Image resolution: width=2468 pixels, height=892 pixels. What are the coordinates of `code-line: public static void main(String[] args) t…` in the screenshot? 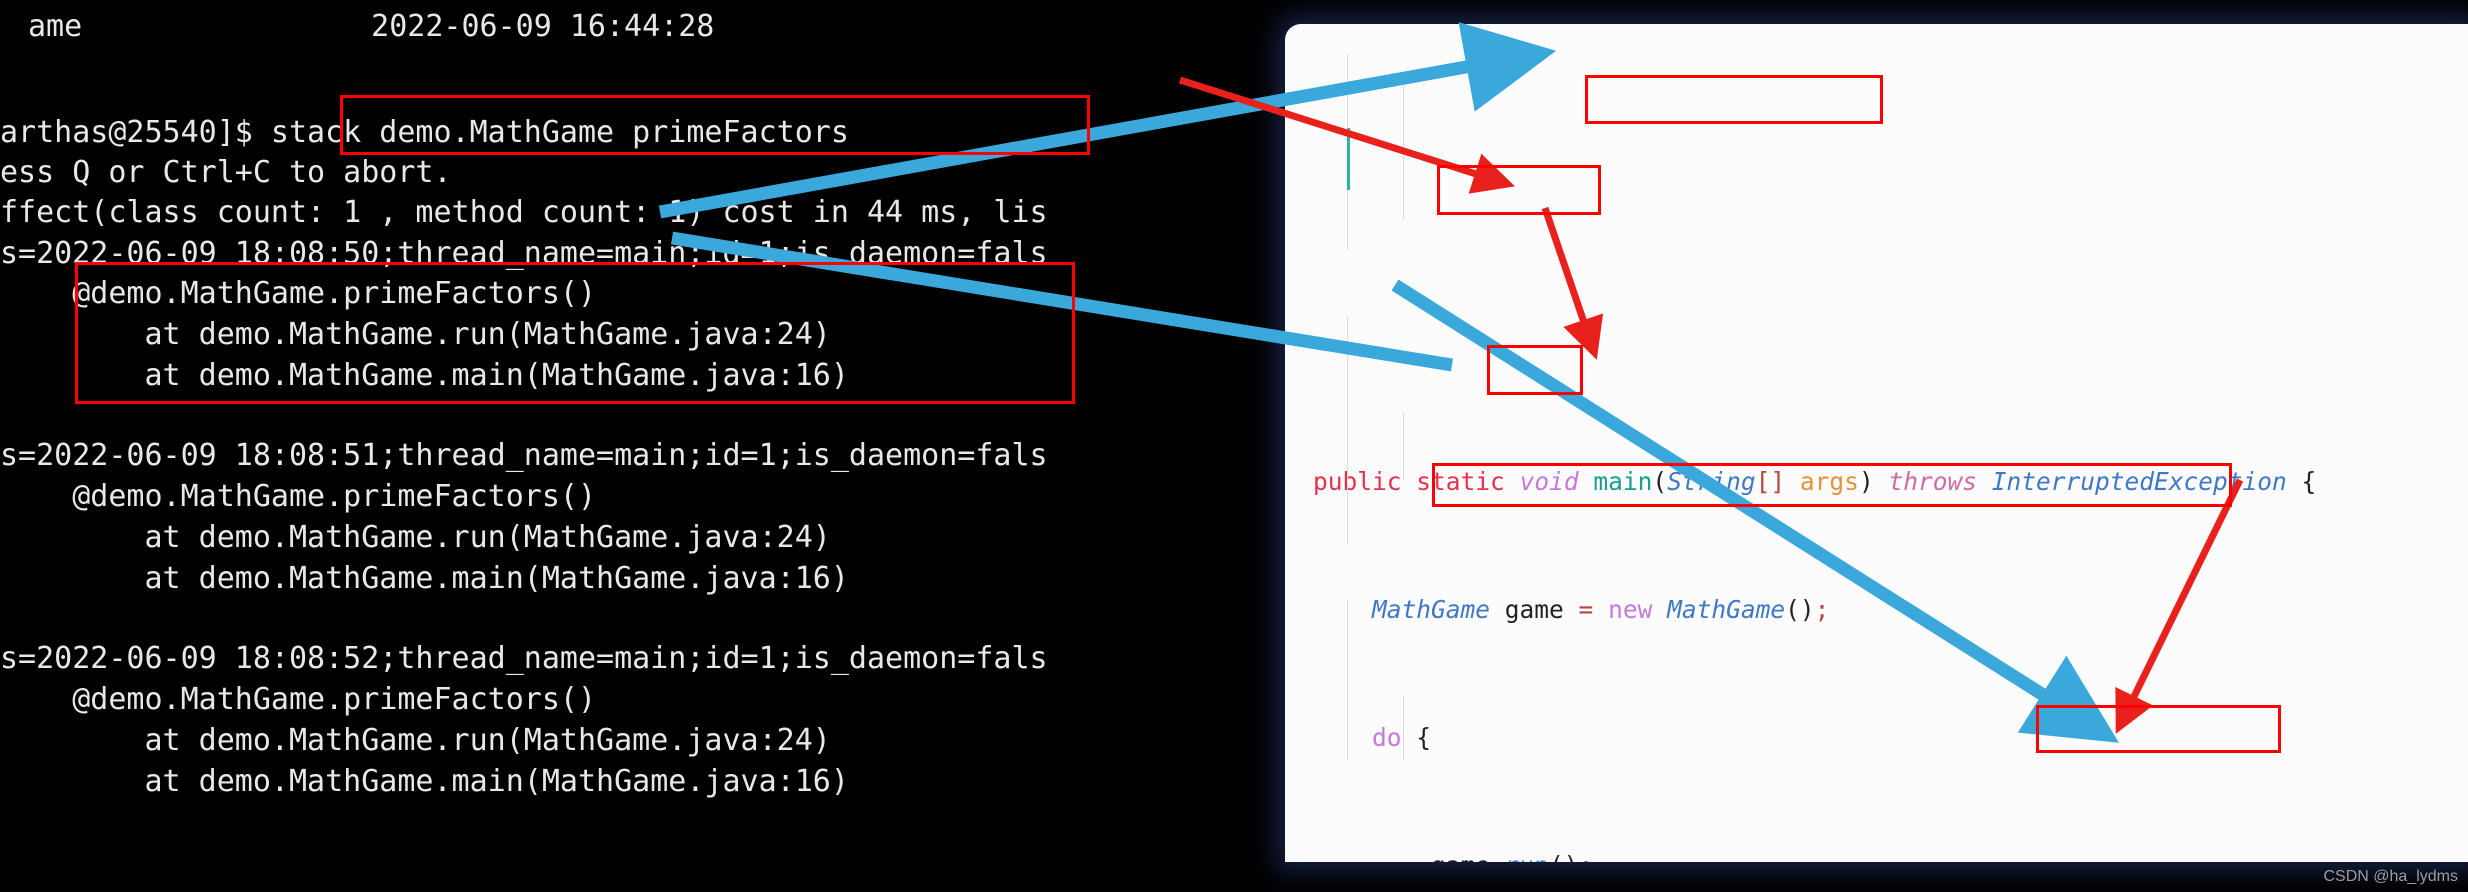 It's located at (1815, 481).